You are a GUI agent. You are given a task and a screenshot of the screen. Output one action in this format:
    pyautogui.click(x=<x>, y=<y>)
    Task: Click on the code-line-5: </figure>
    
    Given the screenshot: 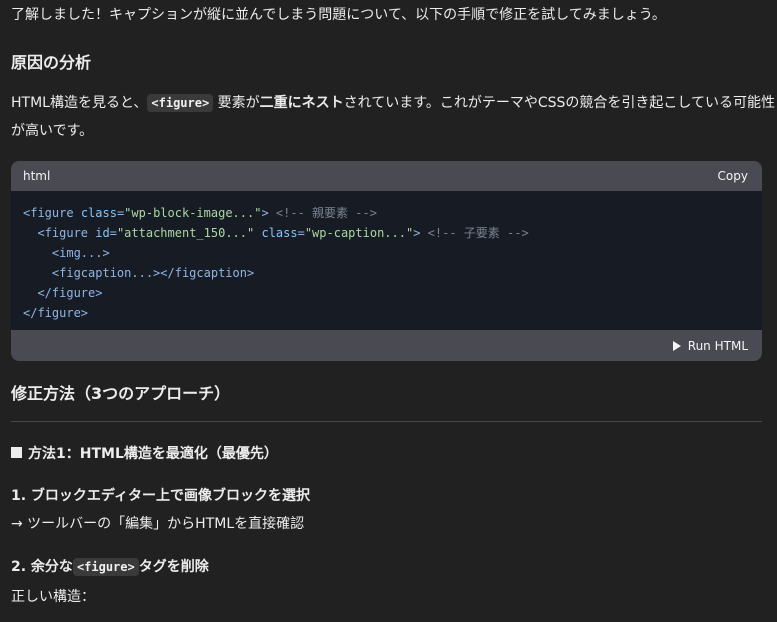 What is the action you would take?
    pyautogui.click(x=70, y=293)
    